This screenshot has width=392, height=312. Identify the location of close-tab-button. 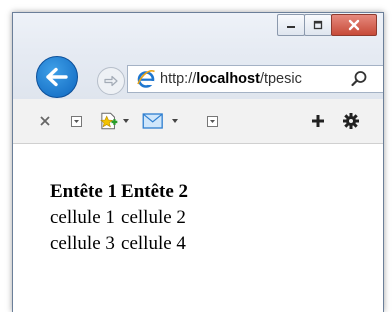
(45, 121).